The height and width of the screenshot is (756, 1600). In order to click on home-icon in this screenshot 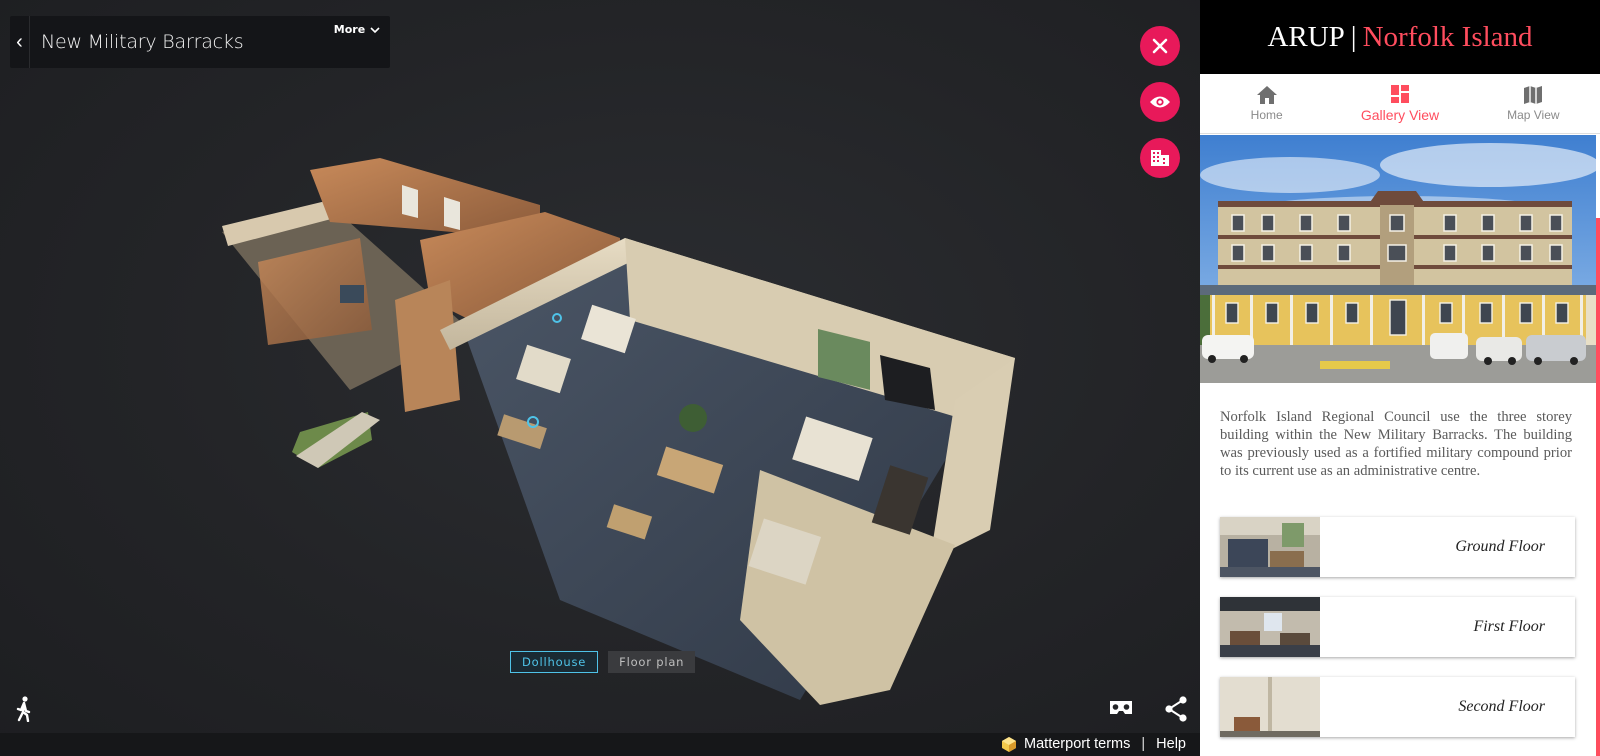, I will do `click(1266, 95)`.